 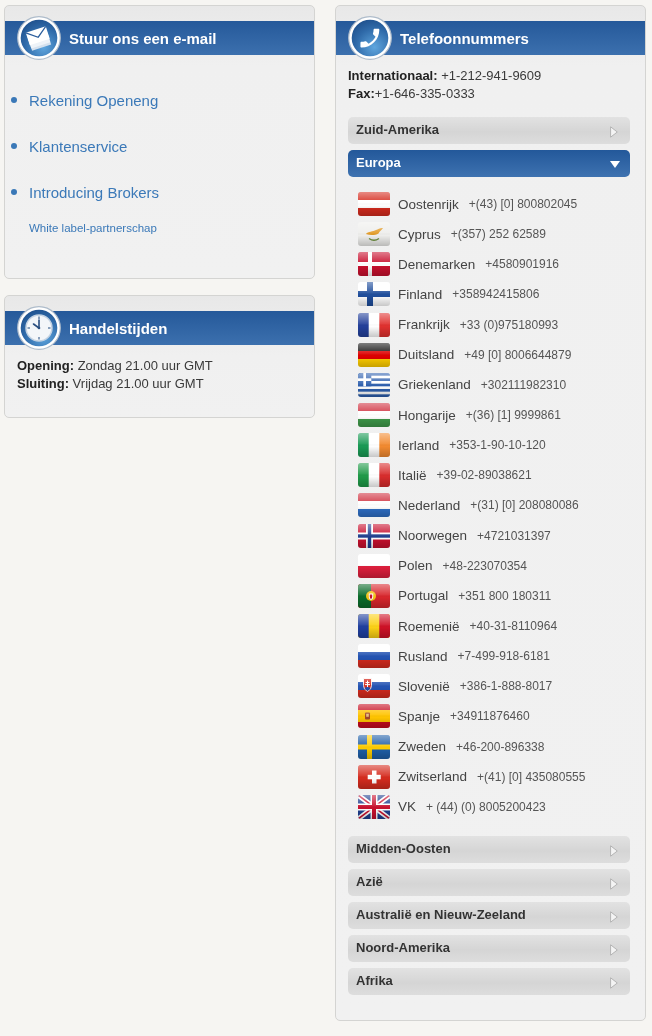 What do you see at coordinates (118, 328) in the screenshot?
I see `panel-title: Handelstijden` at bounding box center [118, 328].